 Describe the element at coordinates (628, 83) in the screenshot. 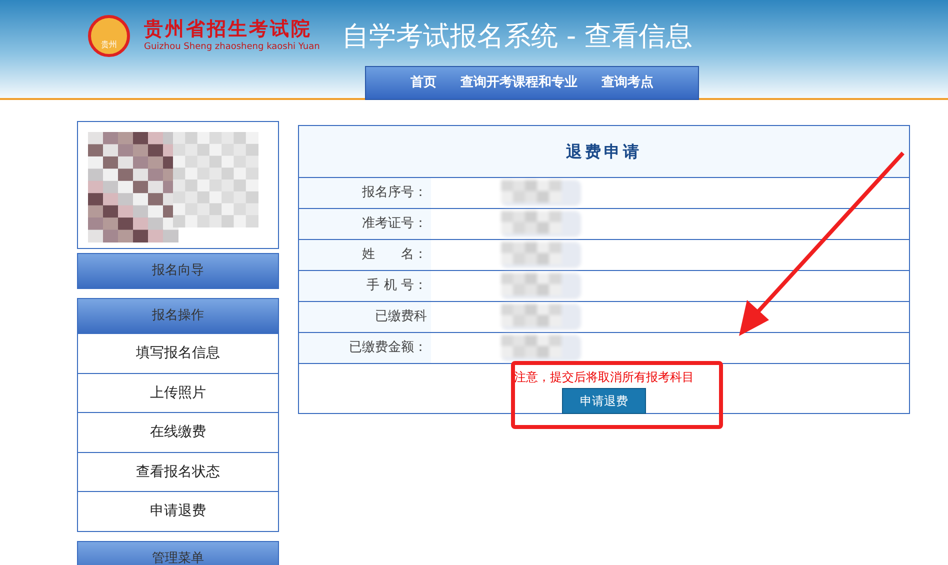

I see `nav-link: 查询考点` at that location.